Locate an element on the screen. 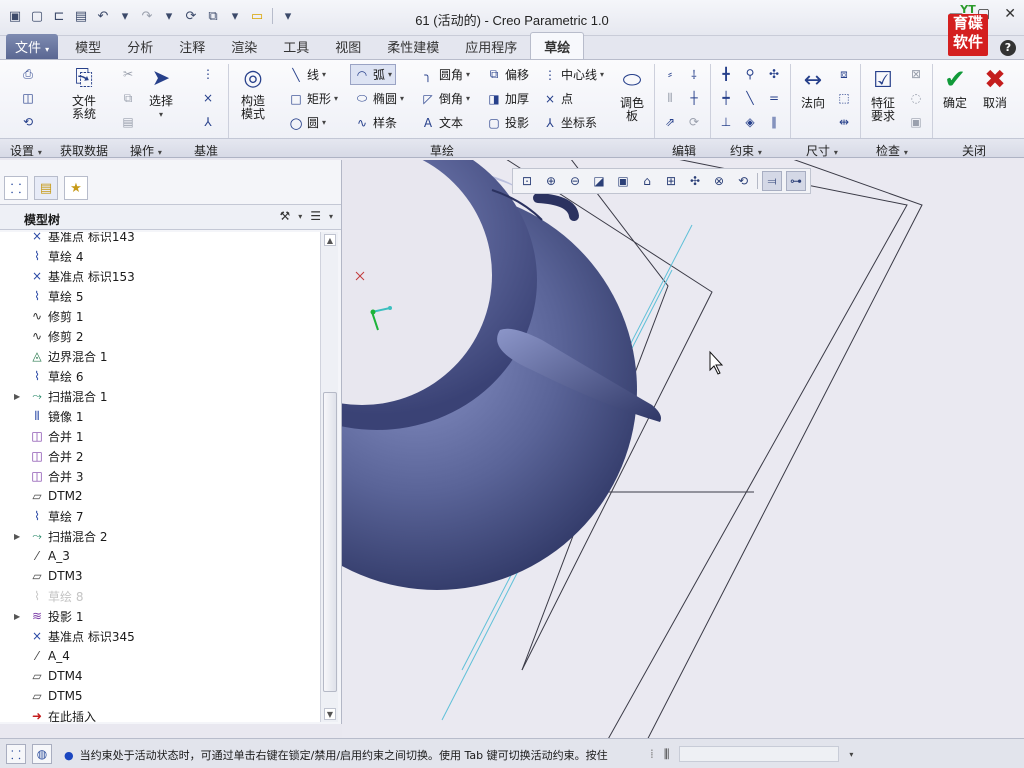 The image size is (1024, 768). spline-button: ∿ 样条 is located at coordinates (375, 122).